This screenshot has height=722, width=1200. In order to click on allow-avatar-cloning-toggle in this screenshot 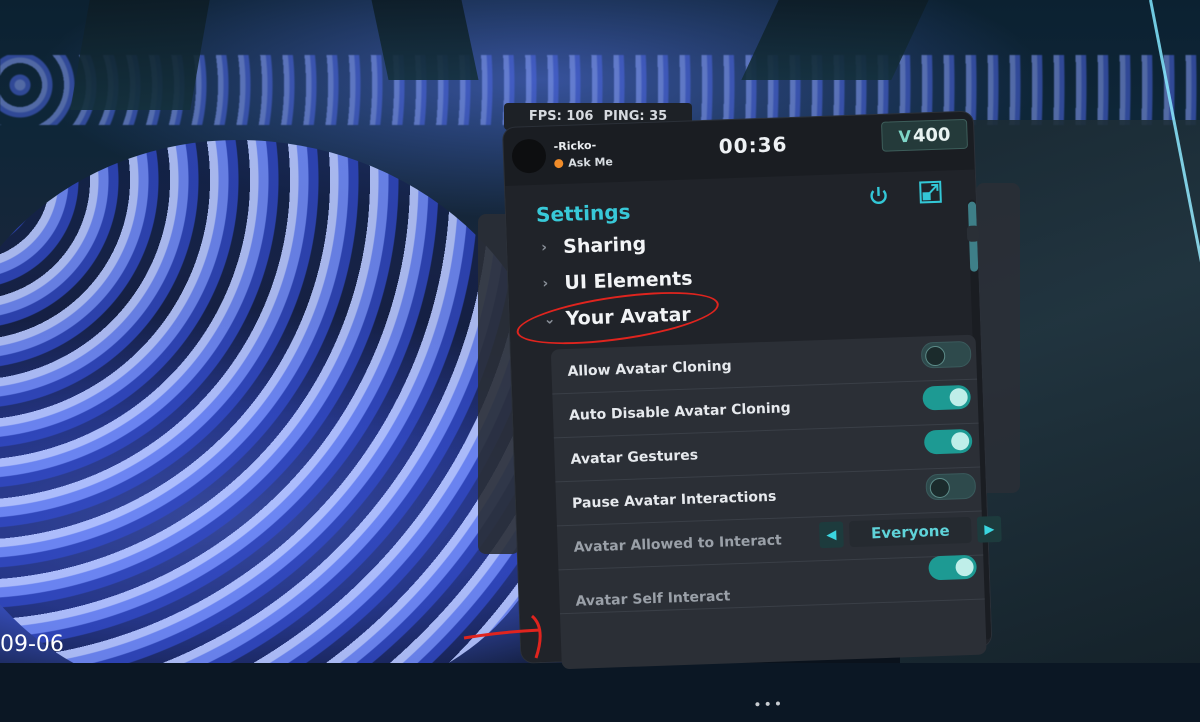, I will do `click(946, 355)`.